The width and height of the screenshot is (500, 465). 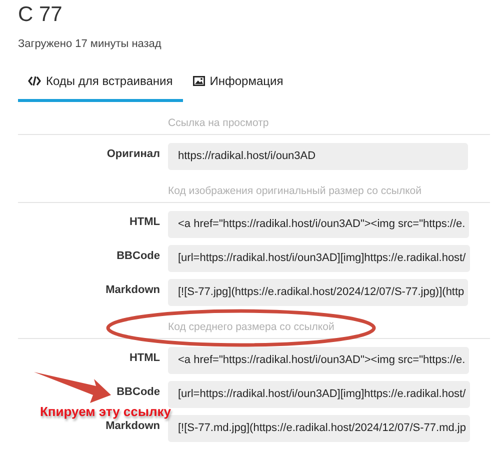 What do you see at coordinates (198, 81) in the screenshot?
I see `image-icon` at bounding box center [198, 81].